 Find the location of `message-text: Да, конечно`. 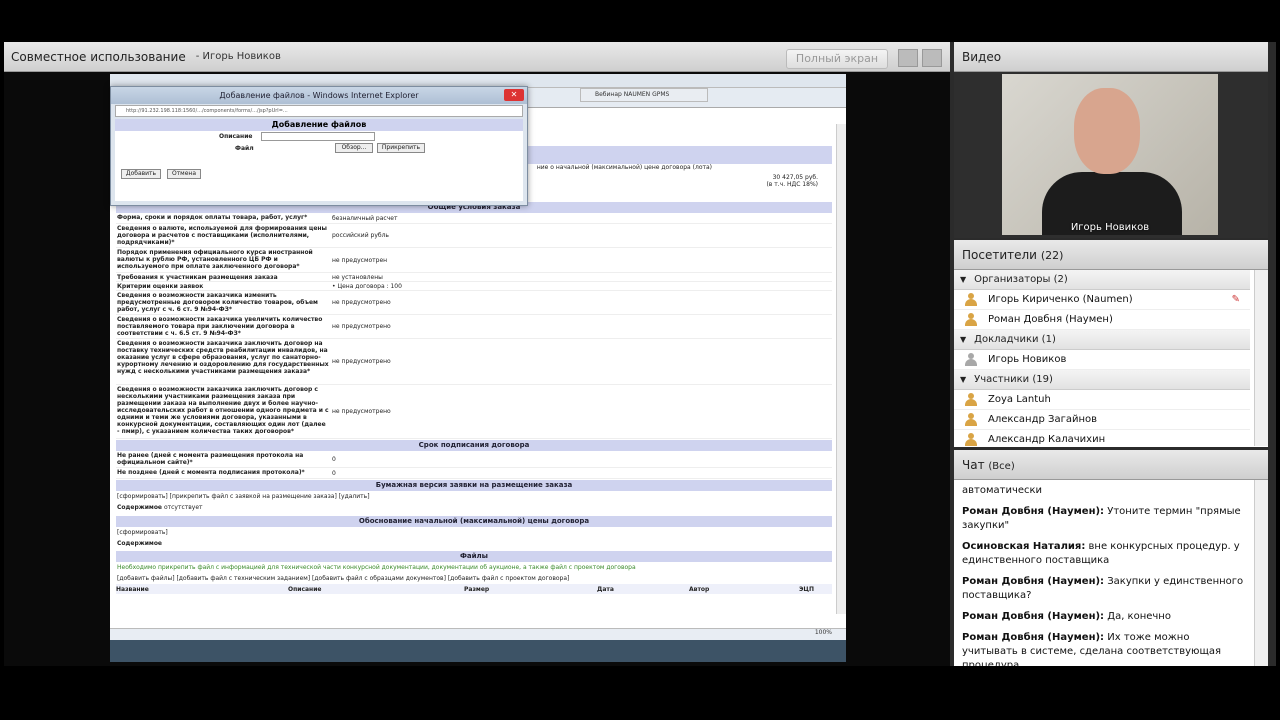

message-text: Да, конечно is located at coordinates (1139, 616).